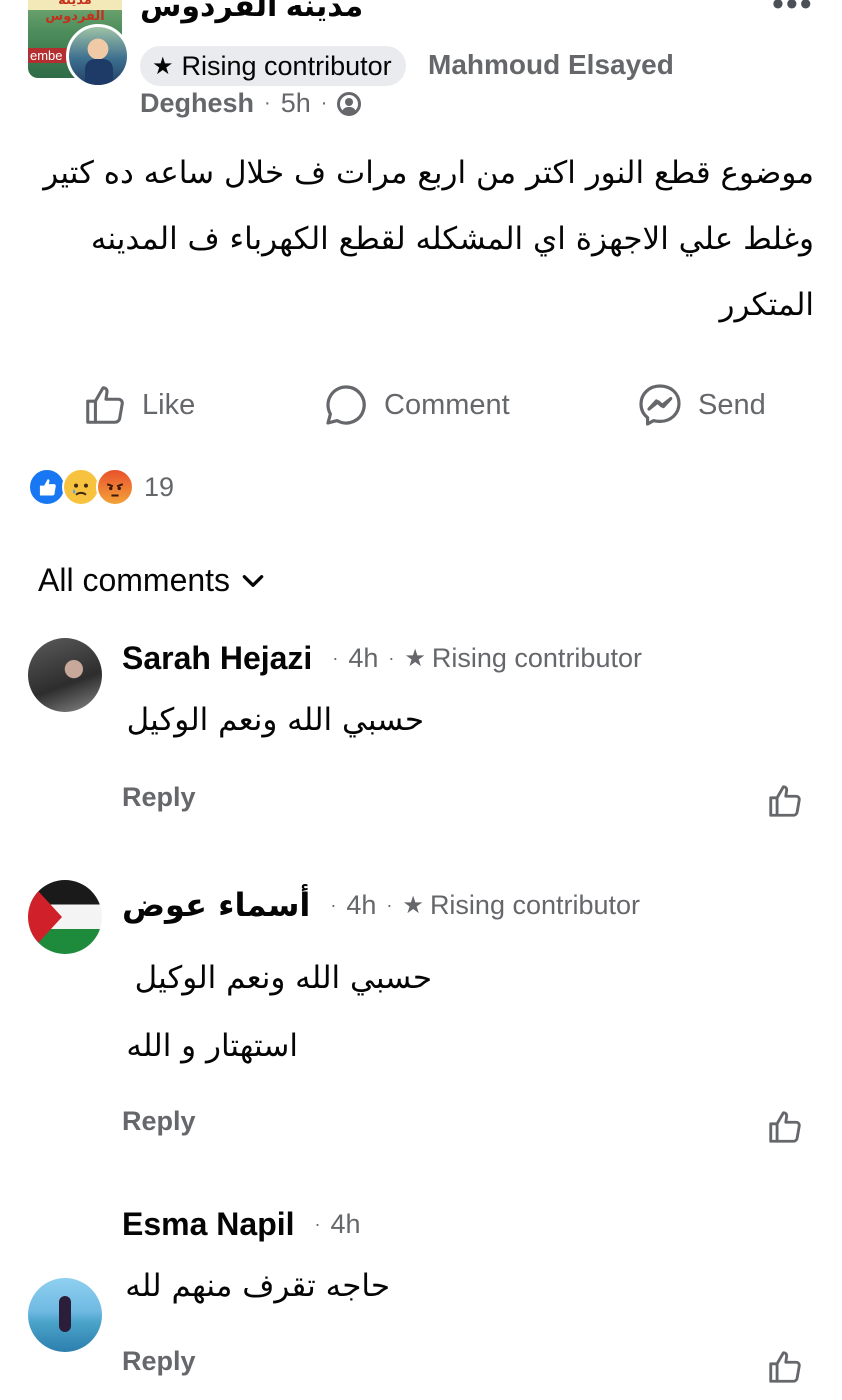 This screenshot has height=1400, width=842. Describe the element at coordinates (115, 487) in the screenshot. I see `angry-reaction-icon` at that location.